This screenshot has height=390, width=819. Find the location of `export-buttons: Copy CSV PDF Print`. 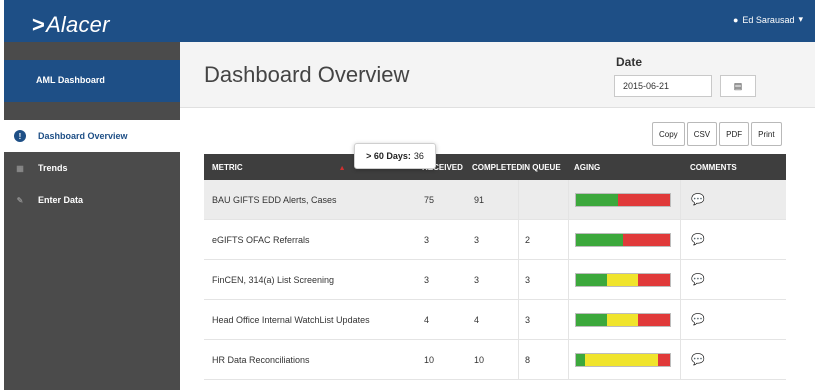

export-buttons: Copy CSV PDF Print is located at coordinates (717, 134).